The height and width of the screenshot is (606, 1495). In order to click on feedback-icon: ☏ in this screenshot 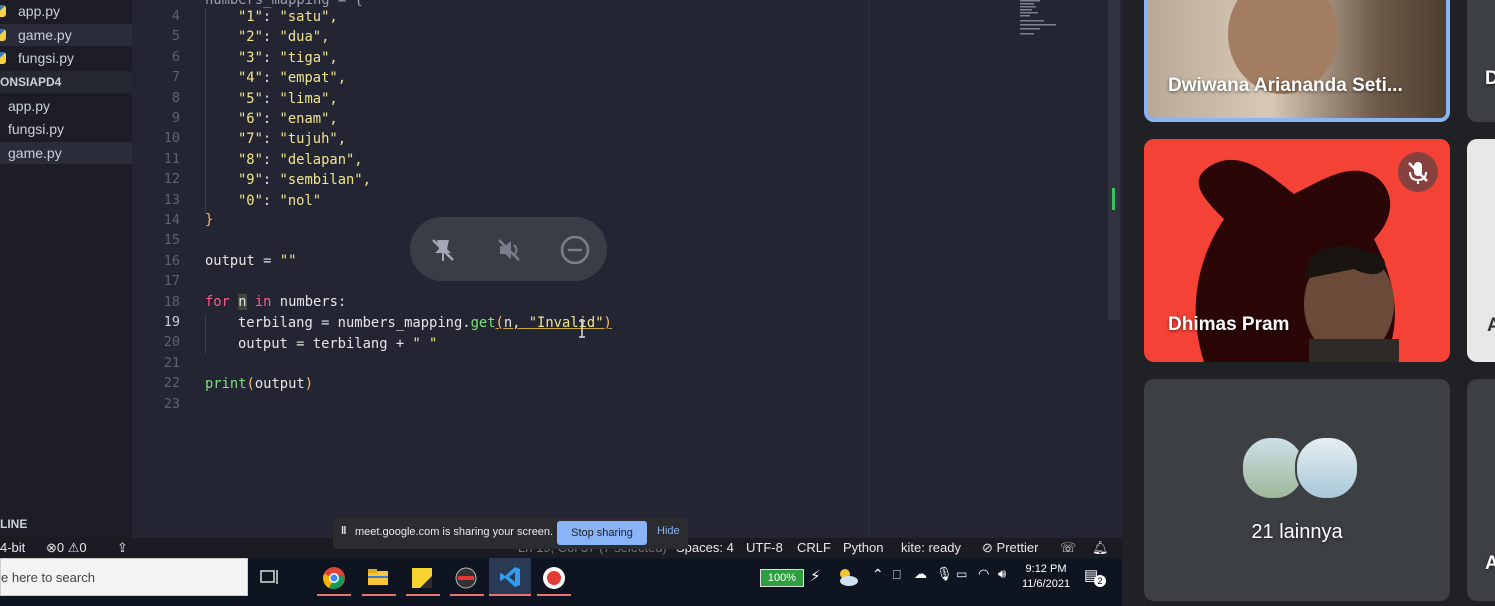, I will do `click(1068, 548)`.